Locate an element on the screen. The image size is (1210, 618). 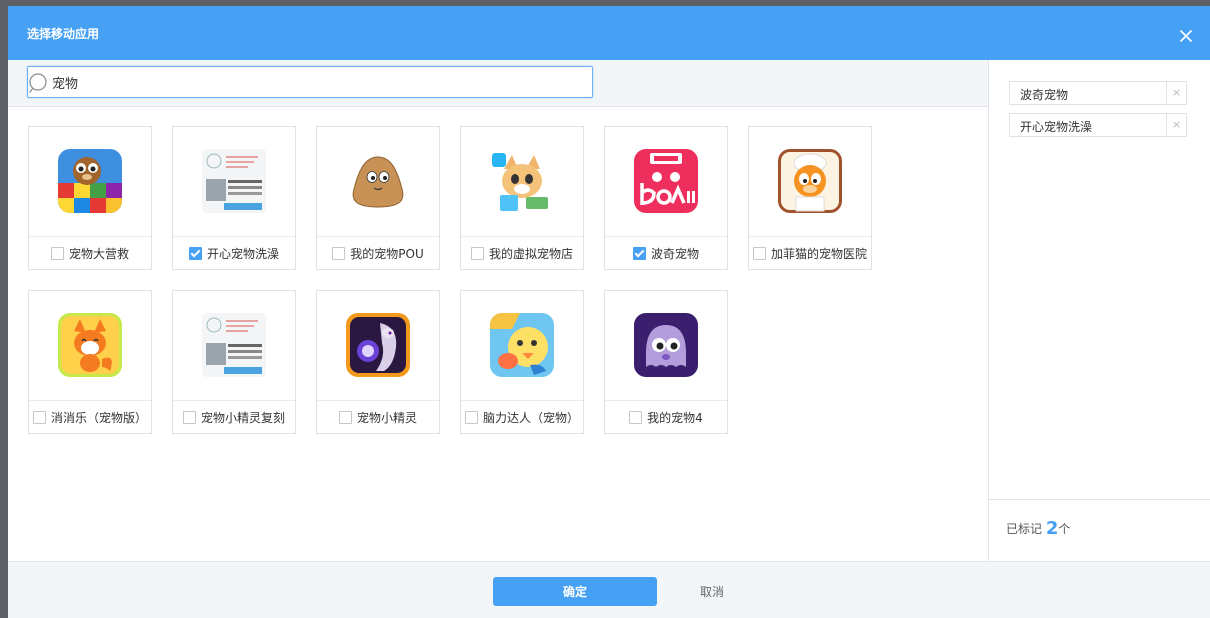
selected-tag: 波奇宠物 × is located at coordinates (1098, 93).